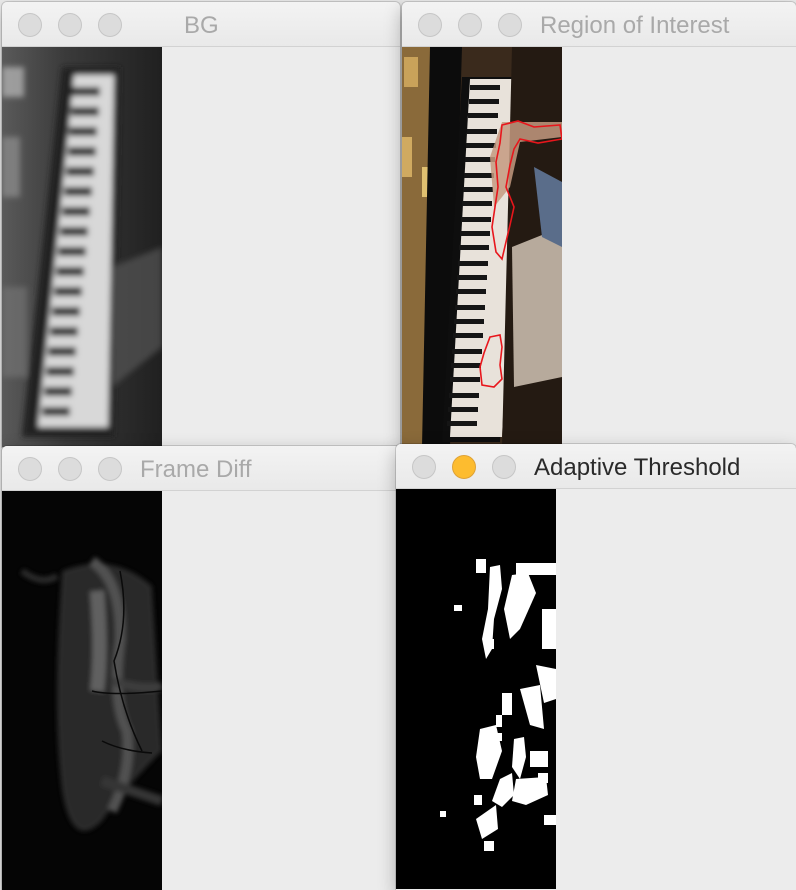 This screenshot has width=796, height=890. What do you see at coordinates (82, 690) in the screenshot?
I see `diff-image` at bounding box center [82, 690].